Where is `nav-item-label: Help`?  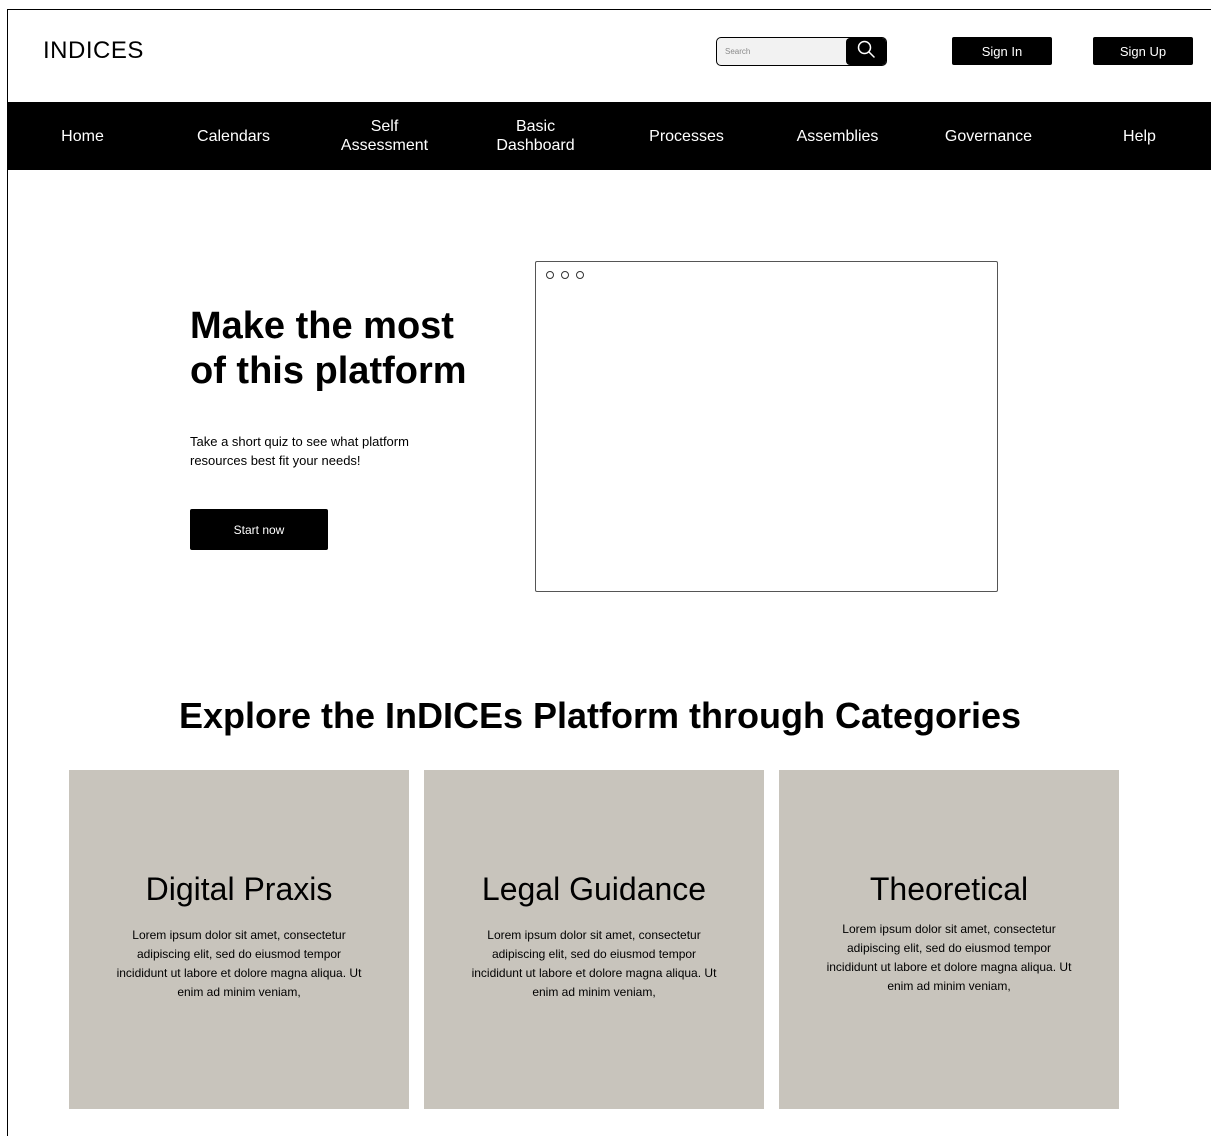 nav-item-label: Help is located at coordinates (1139, 136).